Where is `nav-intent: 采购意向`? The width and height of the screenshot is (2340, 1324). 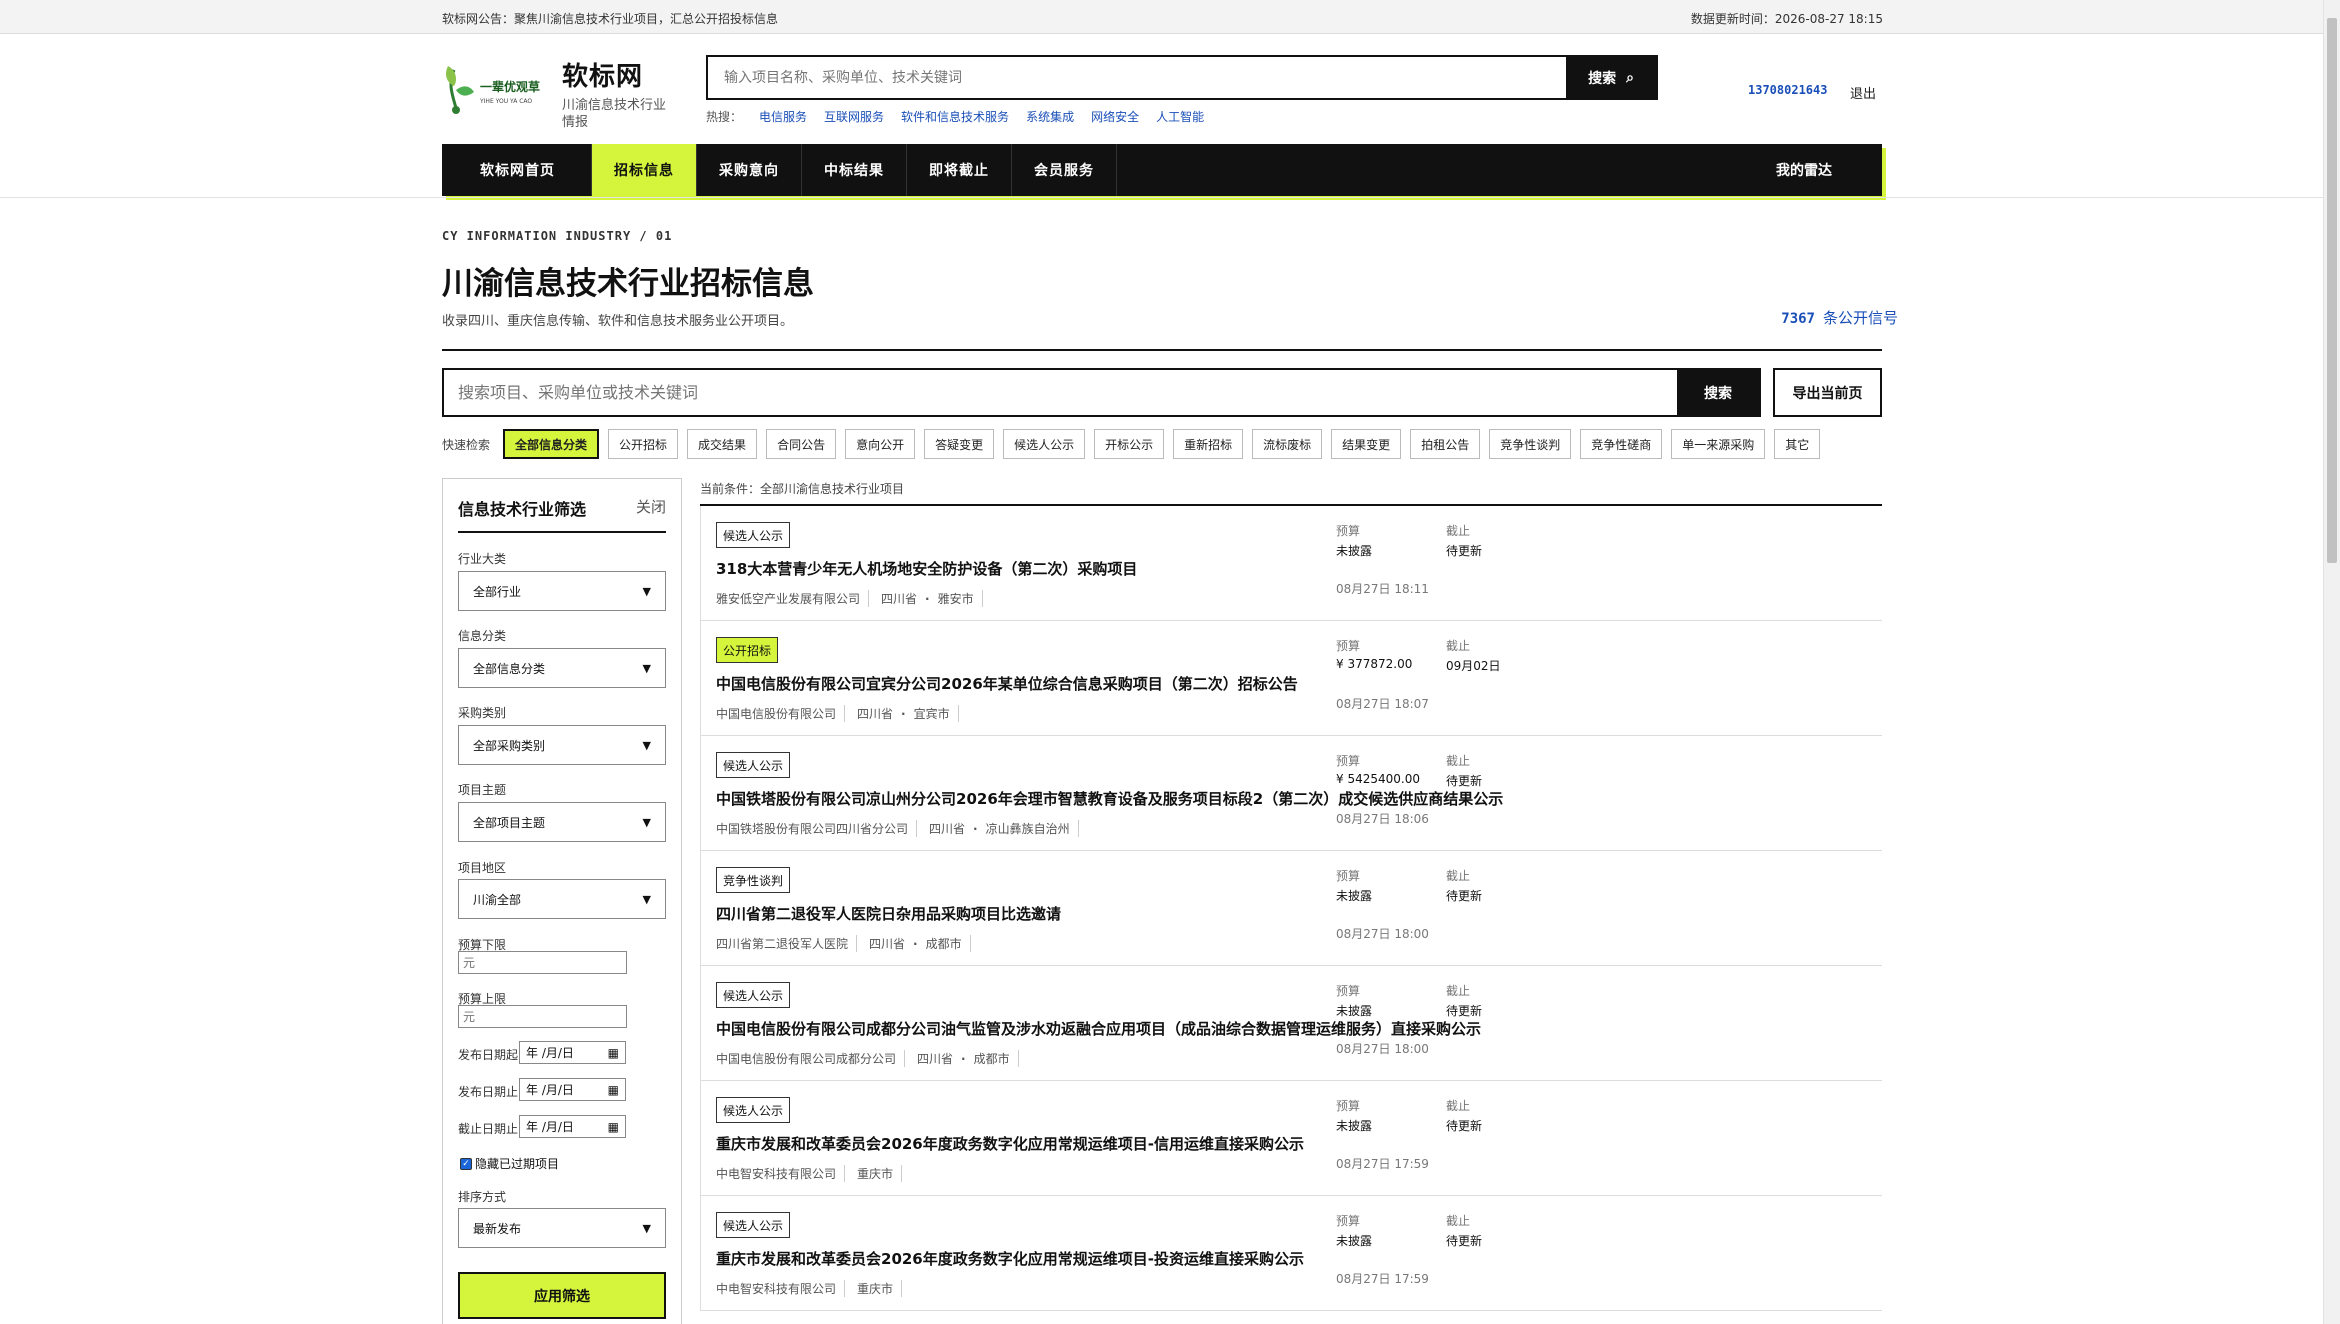
nav-intent: 采购意向 is located at coordinates (749, 170).